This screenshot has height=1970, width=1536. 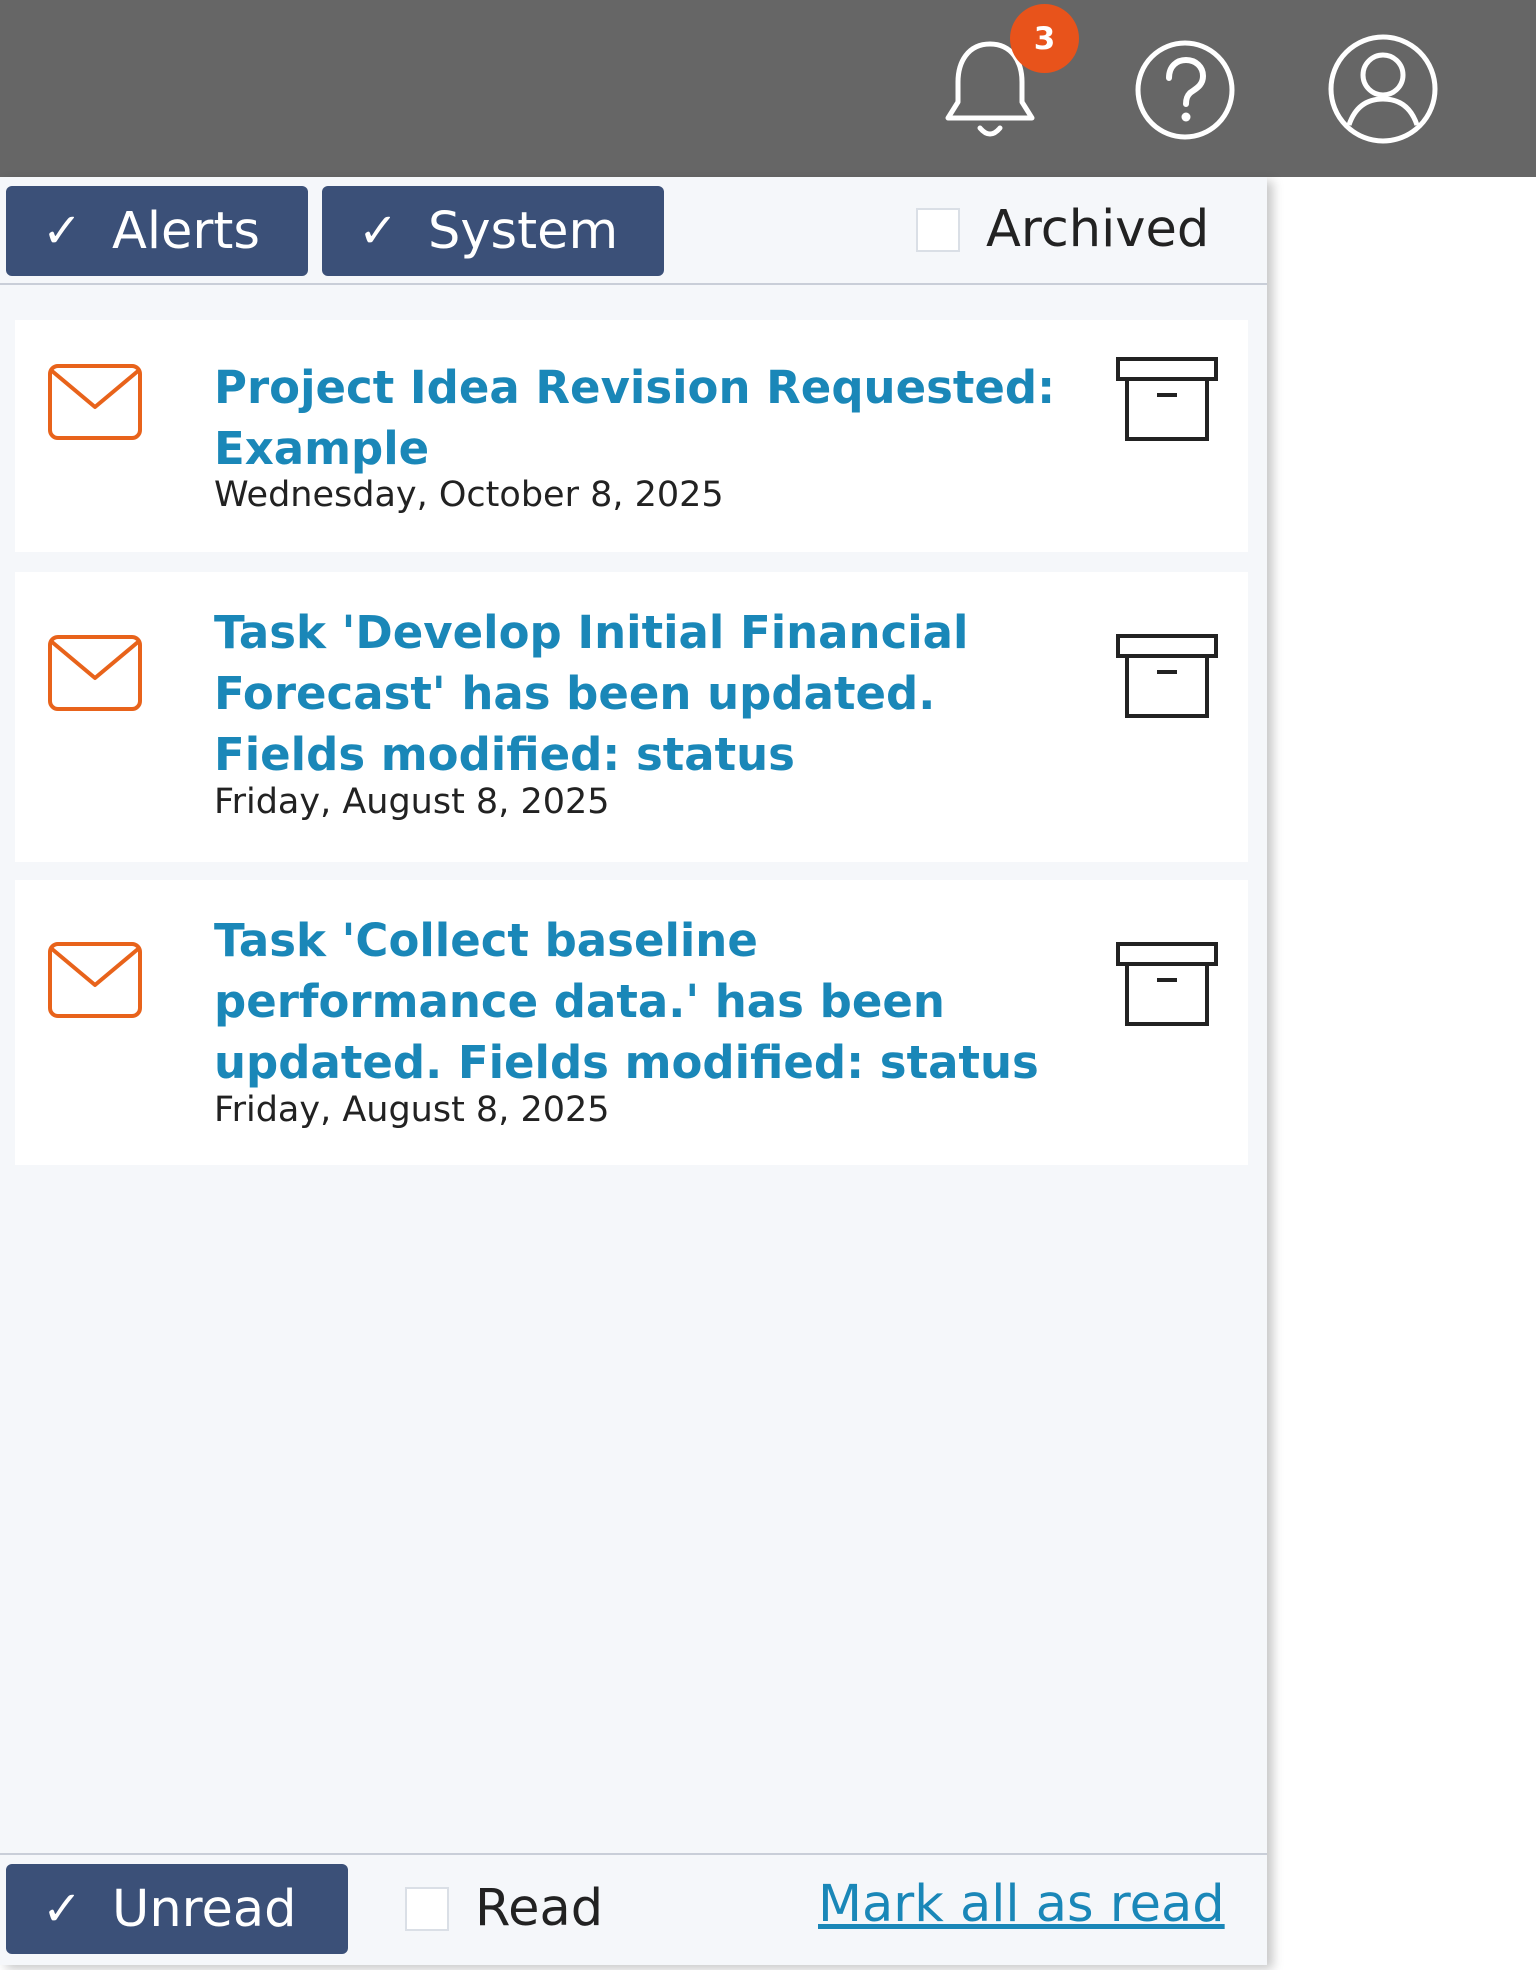 I want to click on filter-bar: ✓ Alerts ✓ System Archived, so click(x=633, y=231).